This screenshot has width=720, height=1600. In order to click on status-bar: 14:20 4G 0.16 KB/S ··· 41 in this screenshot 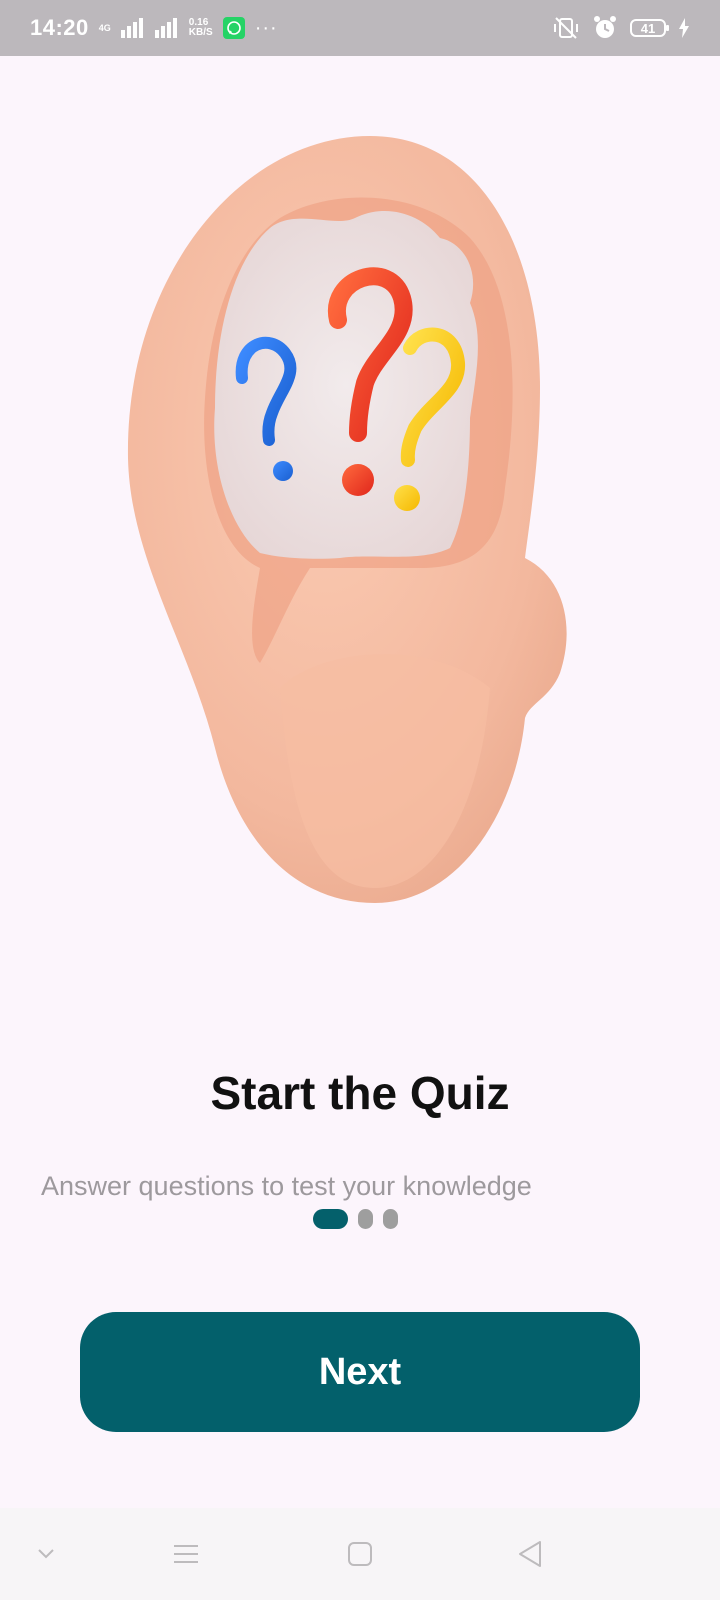, I will do `click(360, 28)`.